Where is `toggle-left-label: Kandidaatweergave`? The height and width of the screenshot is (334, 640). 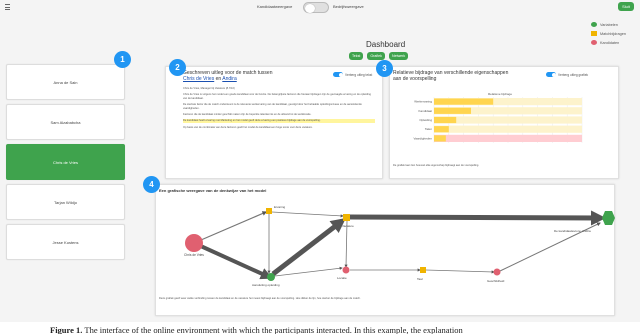 toggle-left-label: Kandidaatweergave is located at coordinates (275, 6).